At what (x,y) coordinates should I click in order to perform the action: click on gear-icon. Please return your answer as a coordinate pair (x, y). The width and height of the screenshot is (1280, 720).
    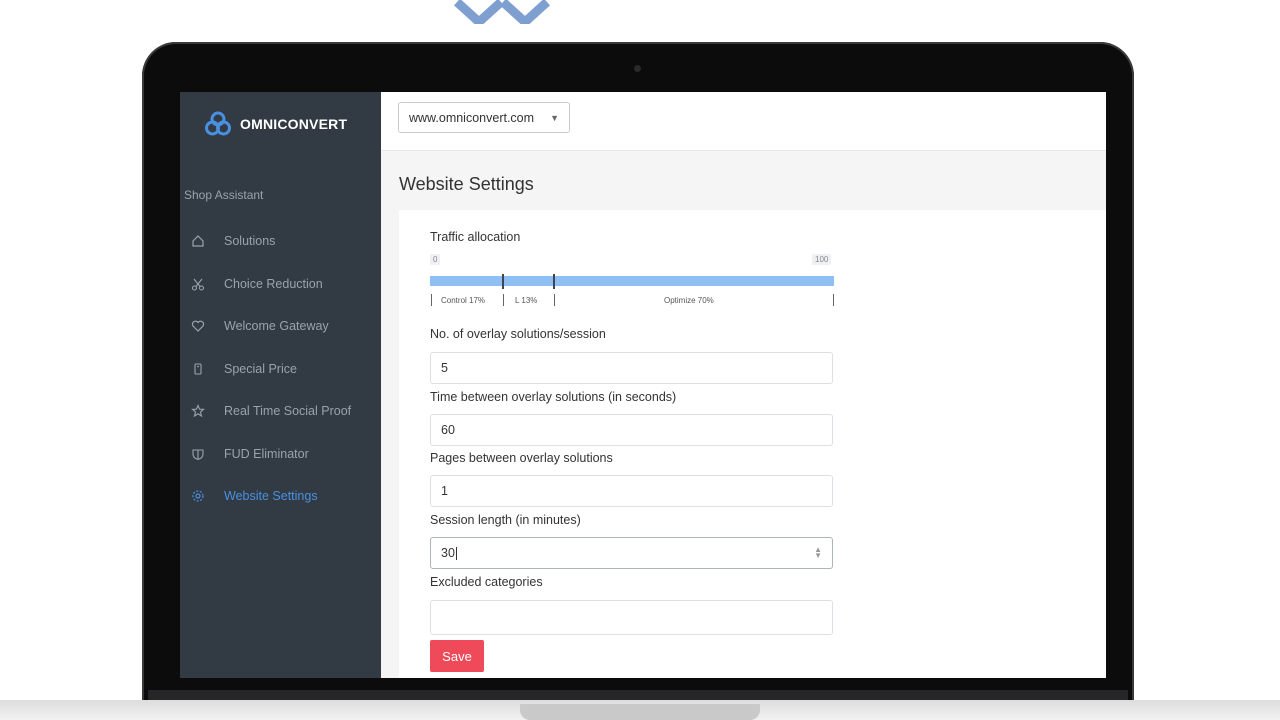
    Looking at the image, I should click on (198, 496).